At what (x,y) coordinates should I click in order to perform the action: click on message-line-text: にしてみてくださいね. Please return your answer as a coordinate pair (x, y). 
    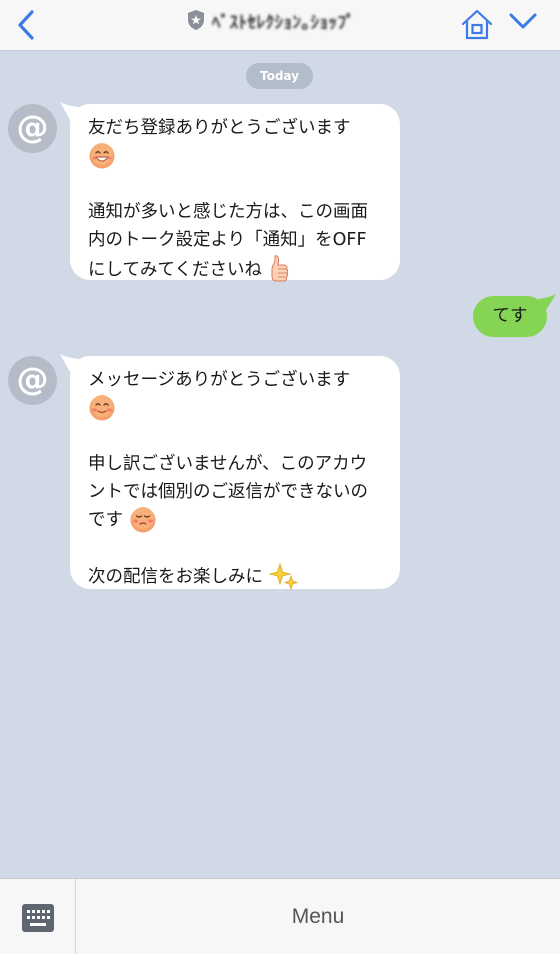
    Looking at the image, I should click on (175, 270).